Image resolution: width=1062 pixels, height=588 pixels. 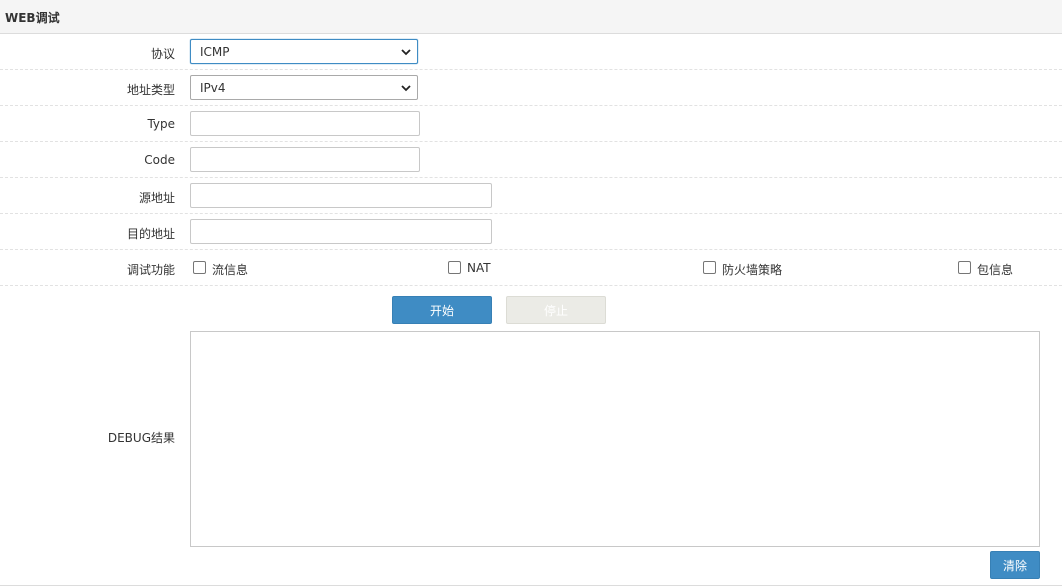 I want to click on address-type-select: IPv4, so click(x=304, y=87).